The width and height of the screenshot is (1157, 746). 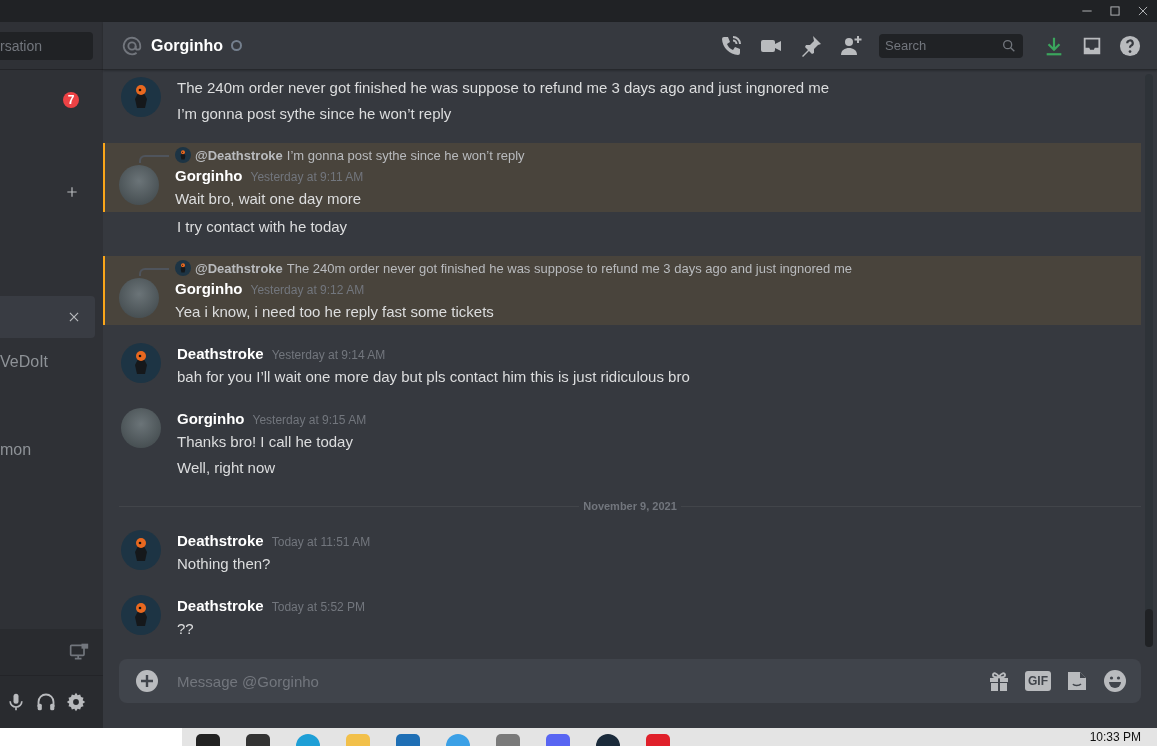 What do you see at coordinates (951, 45) in the screenshot?
I see `search-field: Search` at bounding box center [951, 45].